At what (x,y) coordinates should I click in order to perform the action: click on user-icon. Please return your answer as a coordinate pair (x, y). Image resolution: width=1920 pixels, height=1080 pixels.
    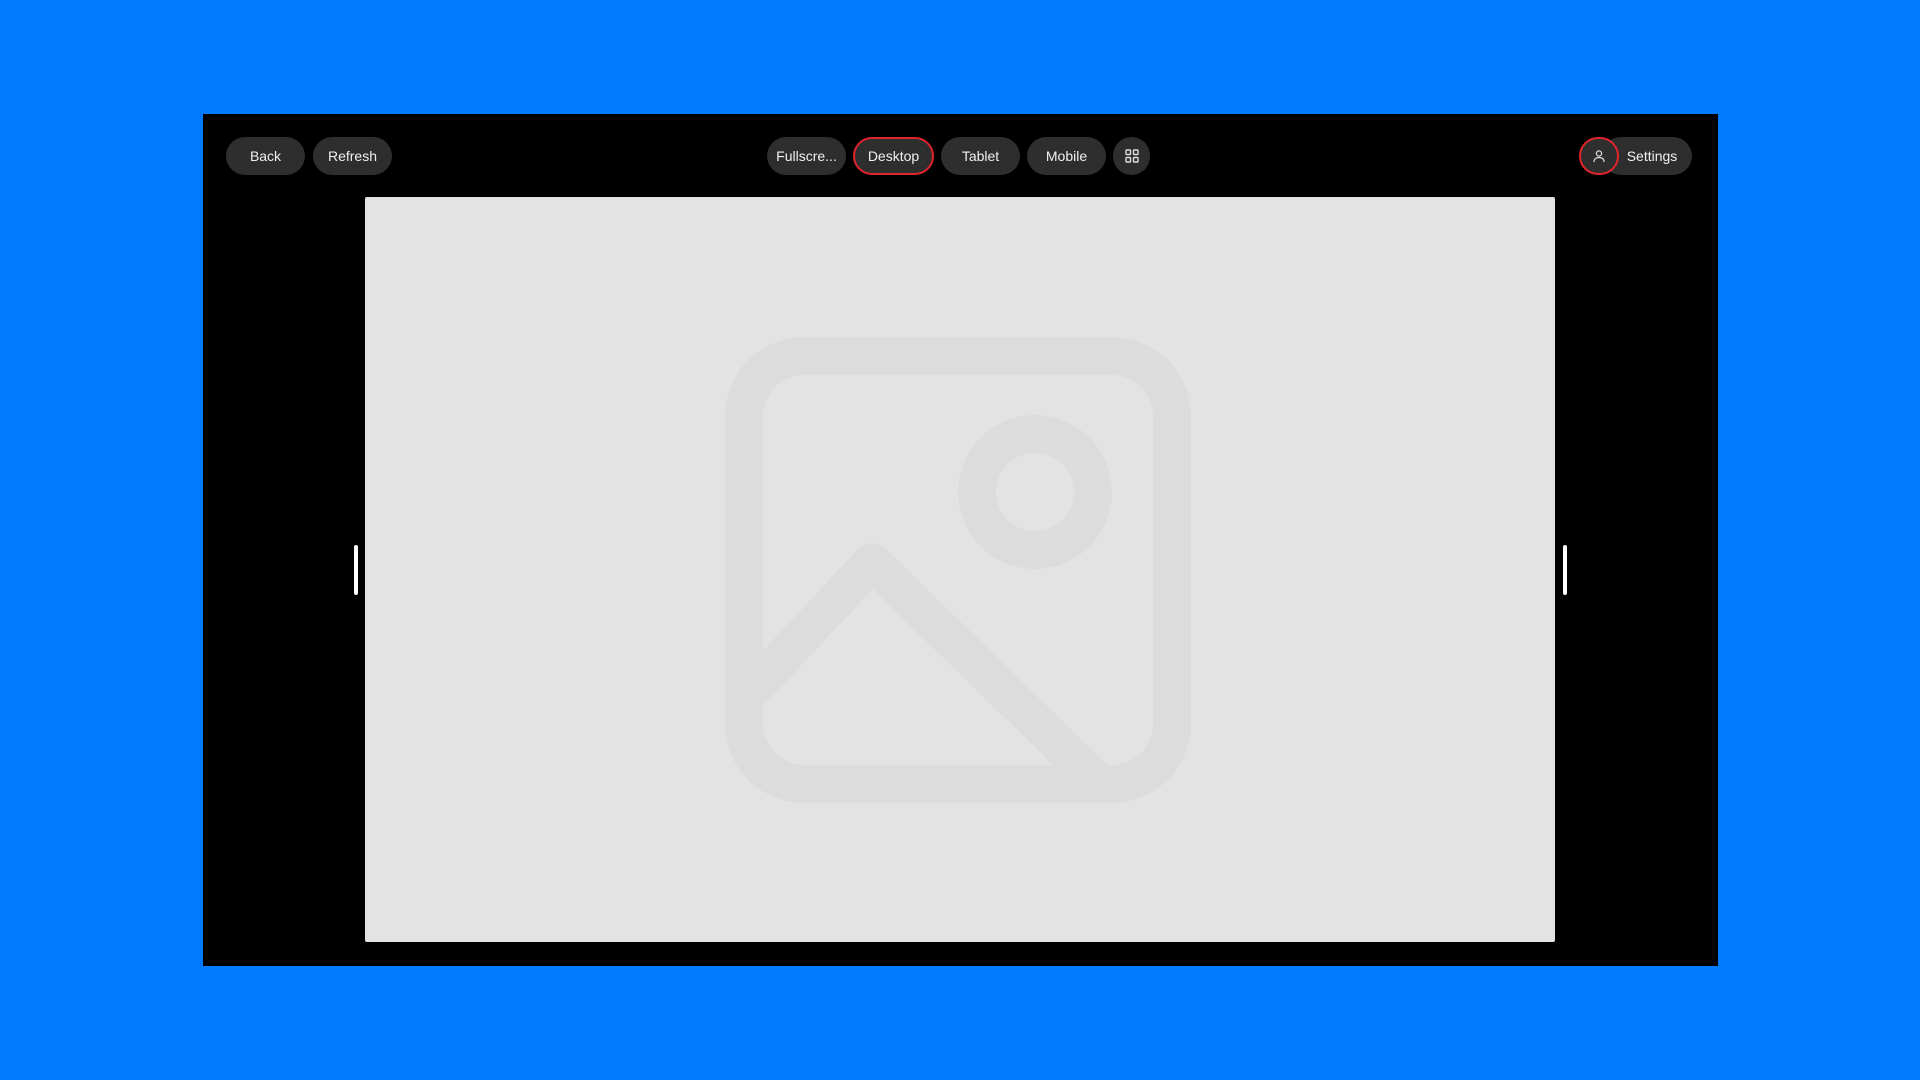
    Looking at the image, I should click on (1599, 156).